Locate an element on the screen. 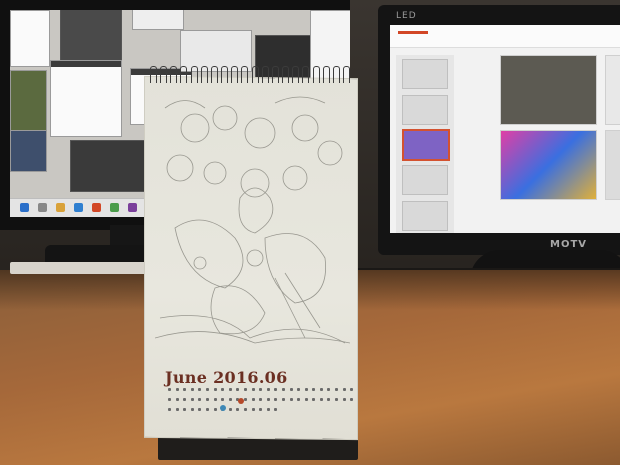 The image size is (620, 465). desk-object is located at coordinates (80, 268).